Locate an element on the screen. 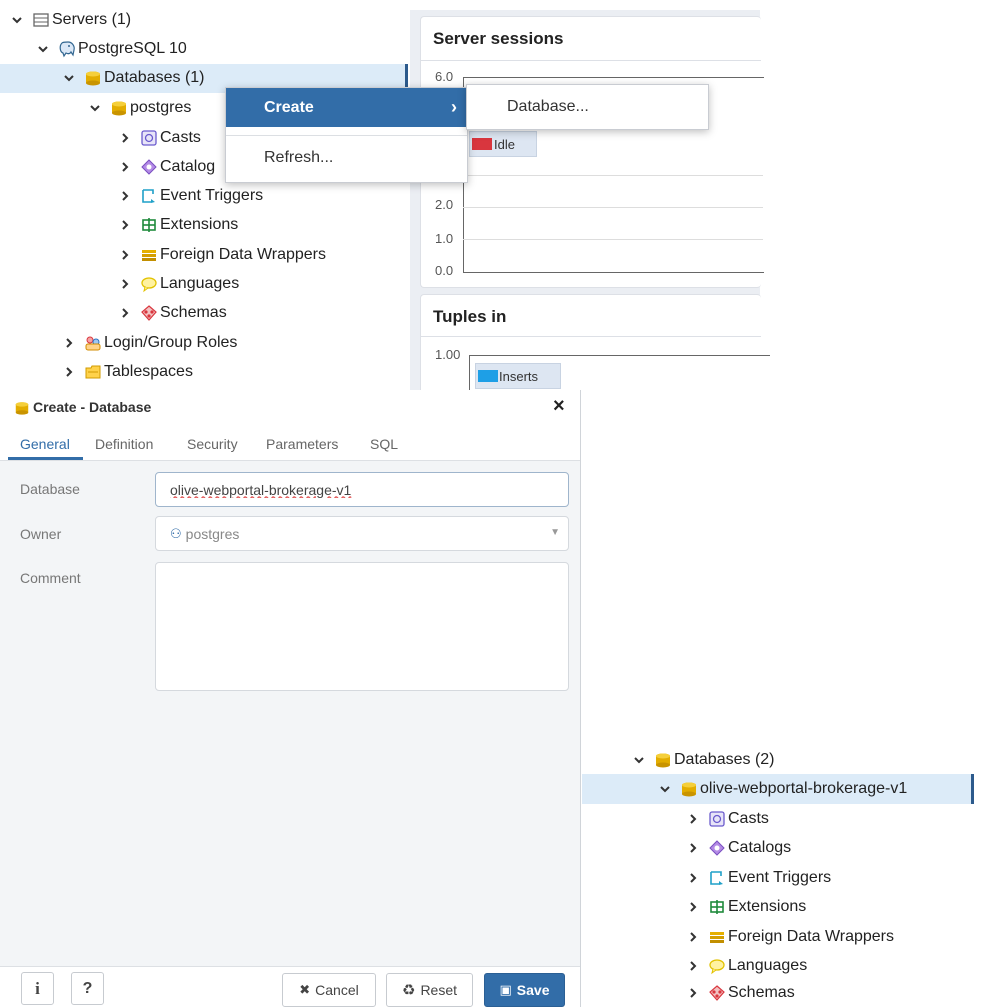 This screenshot has height=1008, width=987. tree-item-databases: Databases (2) is located at coordinates (703, 760).